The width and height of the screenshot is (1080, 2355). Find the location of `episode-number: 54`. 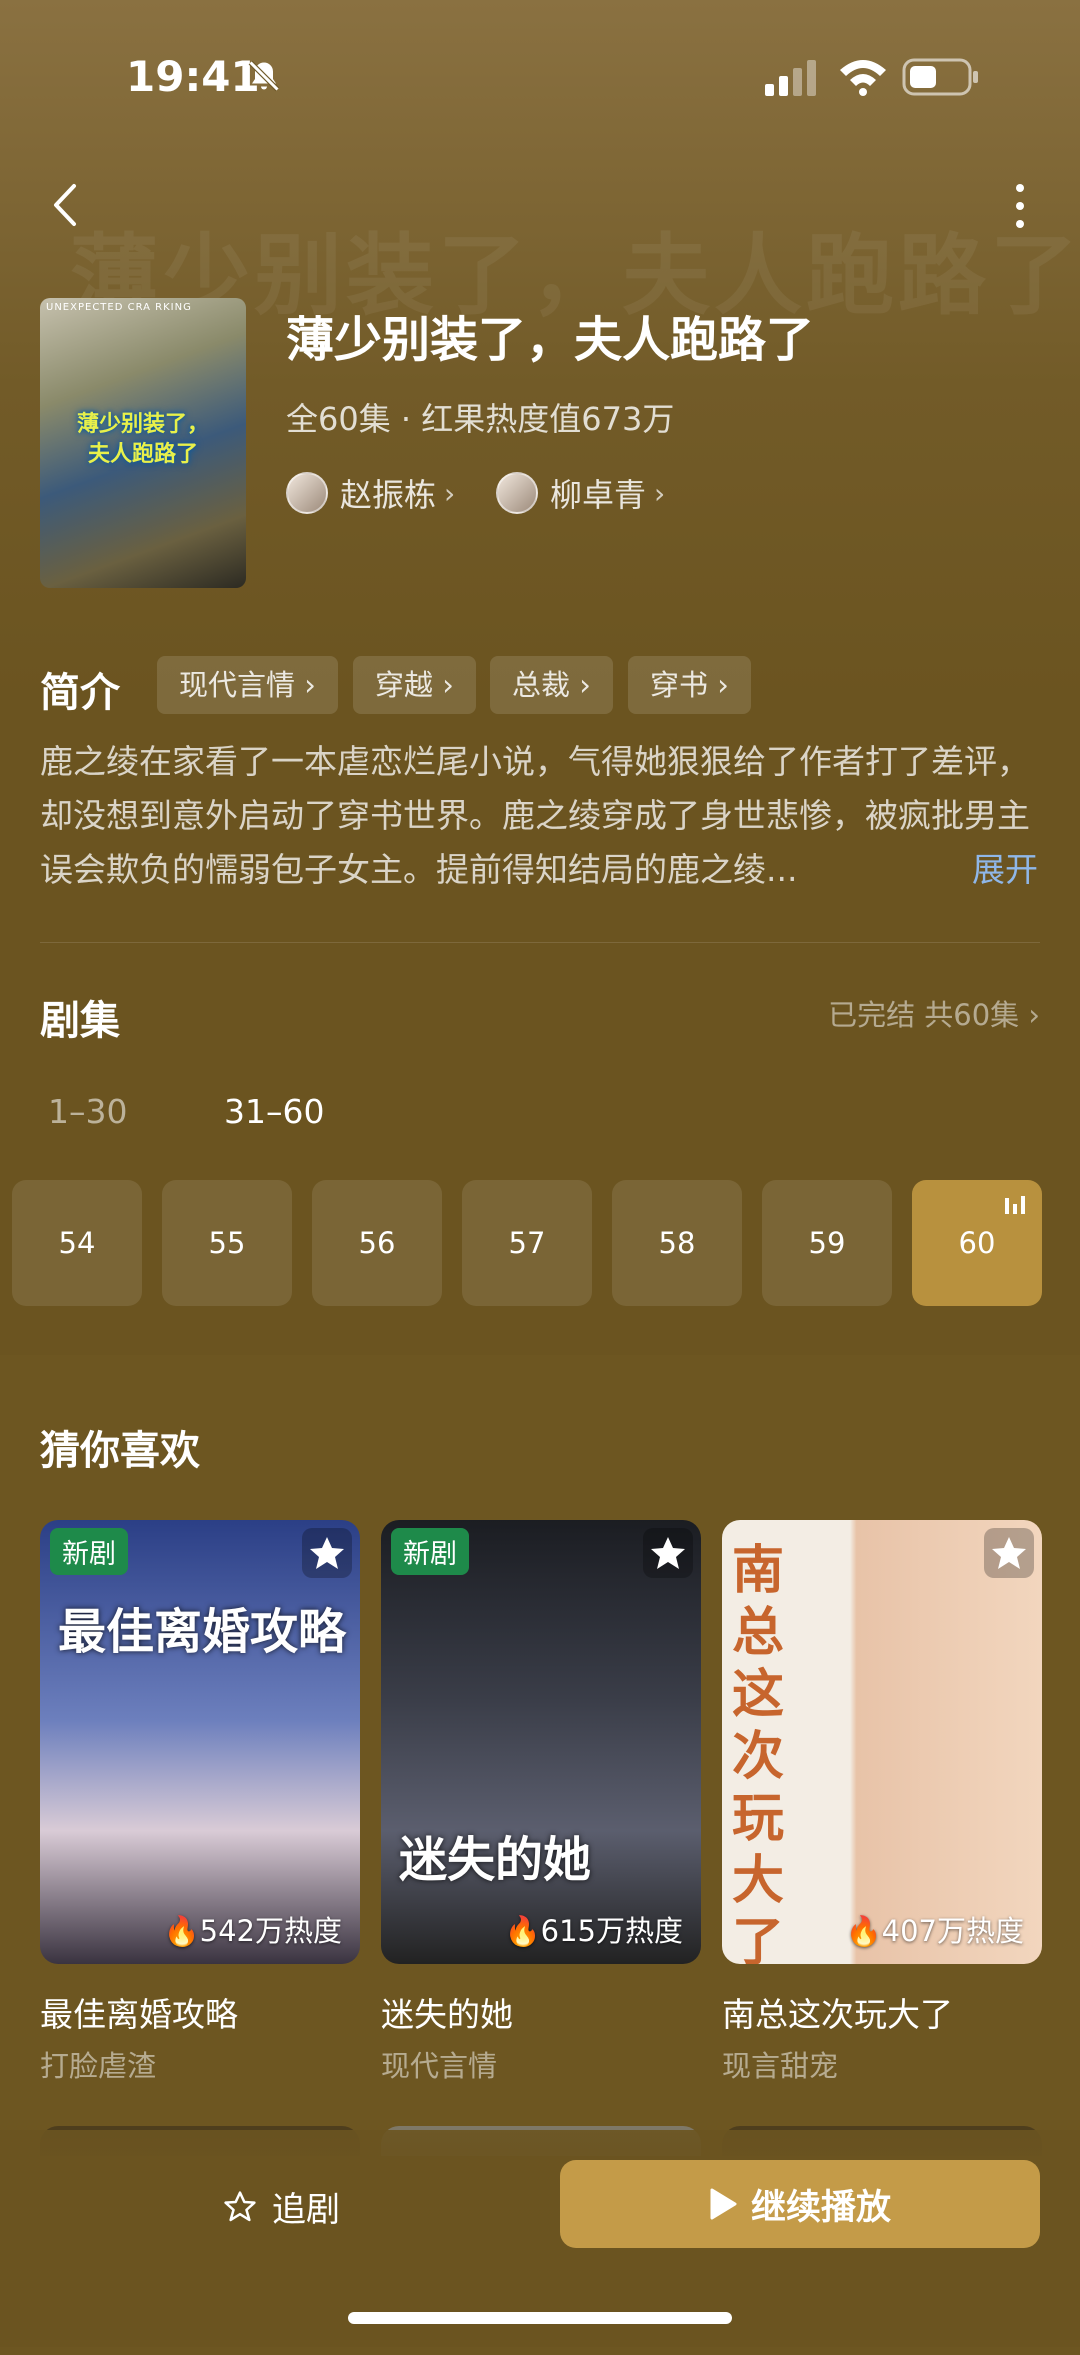

episode-number: 54 is located at coordinates (77, 1243).